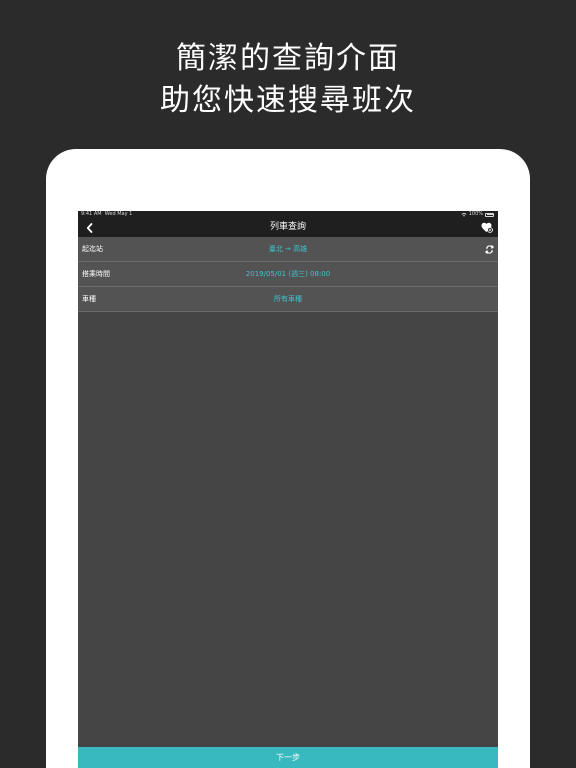  What do you see at coordinates (288, 100) in the screenshot?
I see `promo-line-2: 助您快速搜尋班次` at bounding box center [288, 100].